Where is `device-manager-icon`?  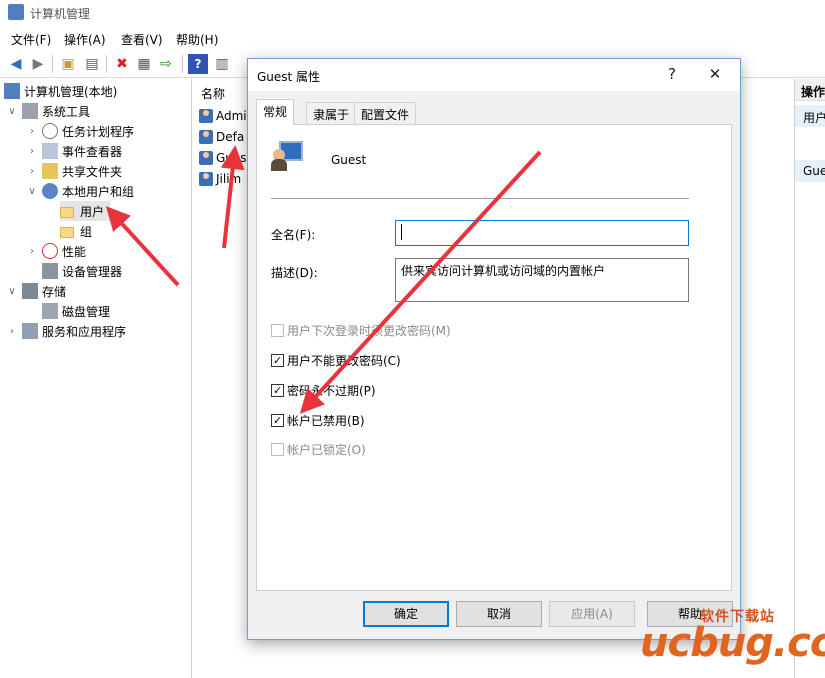 device-manager-icon is located at coordinates (50, 271).